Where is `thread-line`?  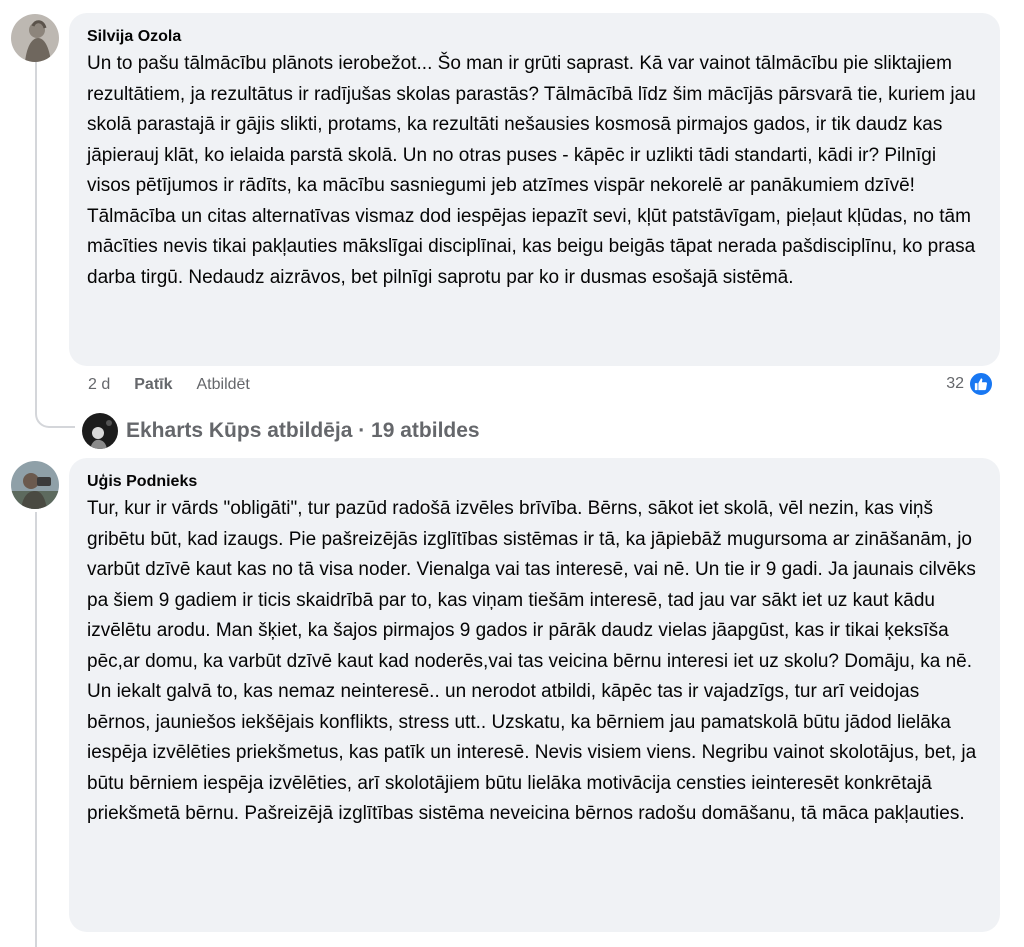 thread-line is located at coordinates (36, 217).